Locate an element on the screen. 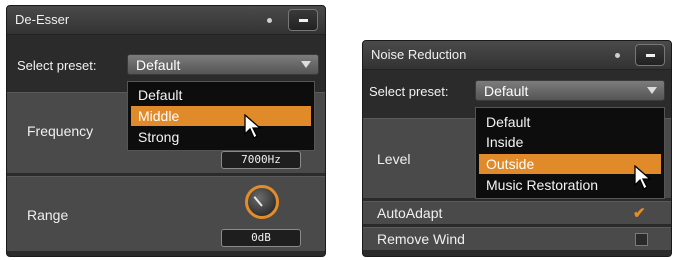 The height and width of the screenshot is (260, 674). preset-option-middle: Middle is located at coordinates (221, 116).